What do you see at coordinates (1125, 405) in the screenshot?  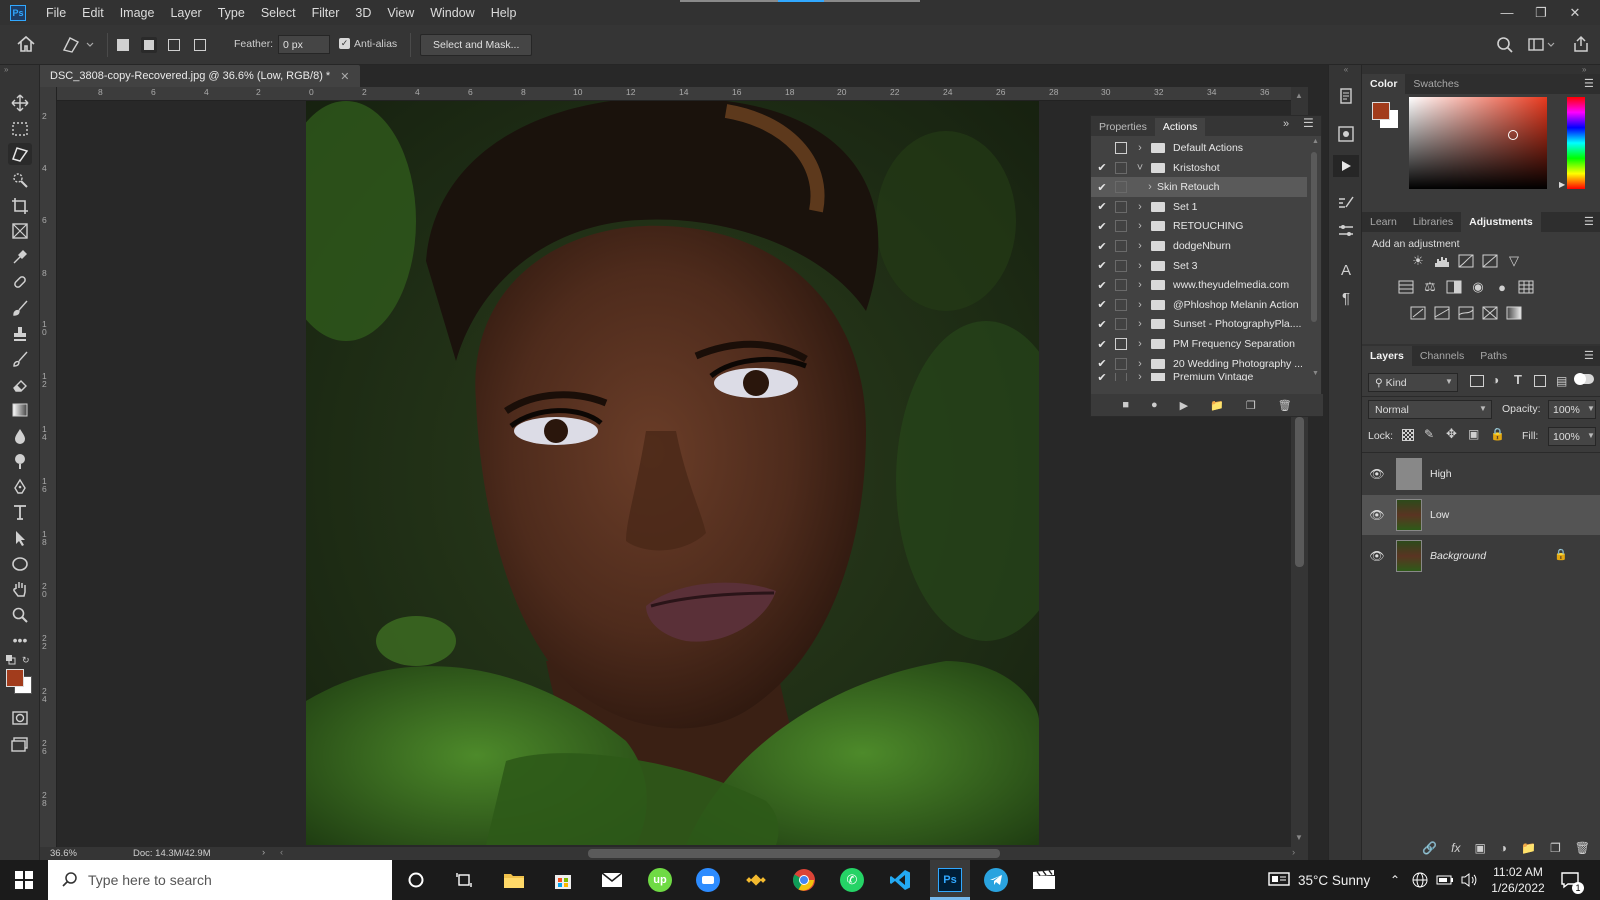 I see `stop-icon: ■` at bounding box center [1125, 405].